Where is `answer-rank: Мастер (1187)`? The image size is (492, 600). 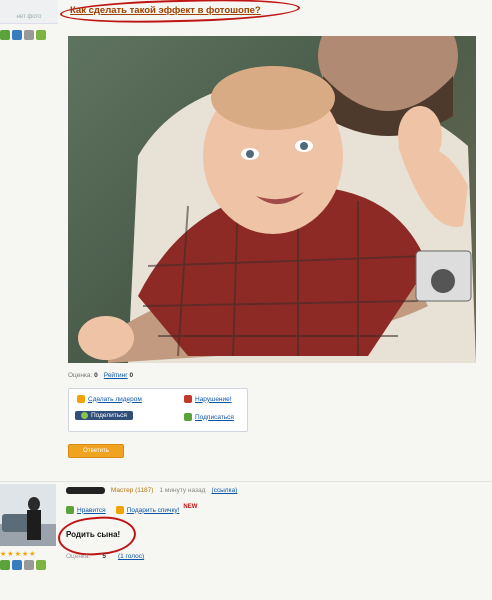 answer-rank: Мастер (1187) is located at coordinates (132, 490).